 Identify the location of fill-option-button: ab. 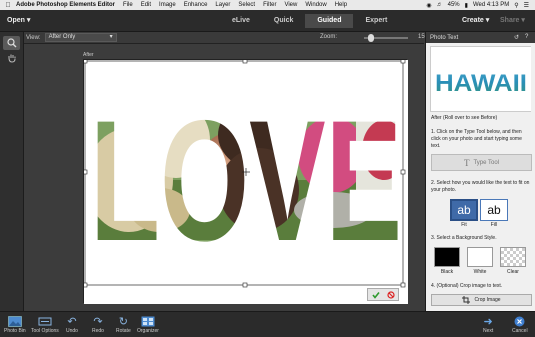
(494, 210).